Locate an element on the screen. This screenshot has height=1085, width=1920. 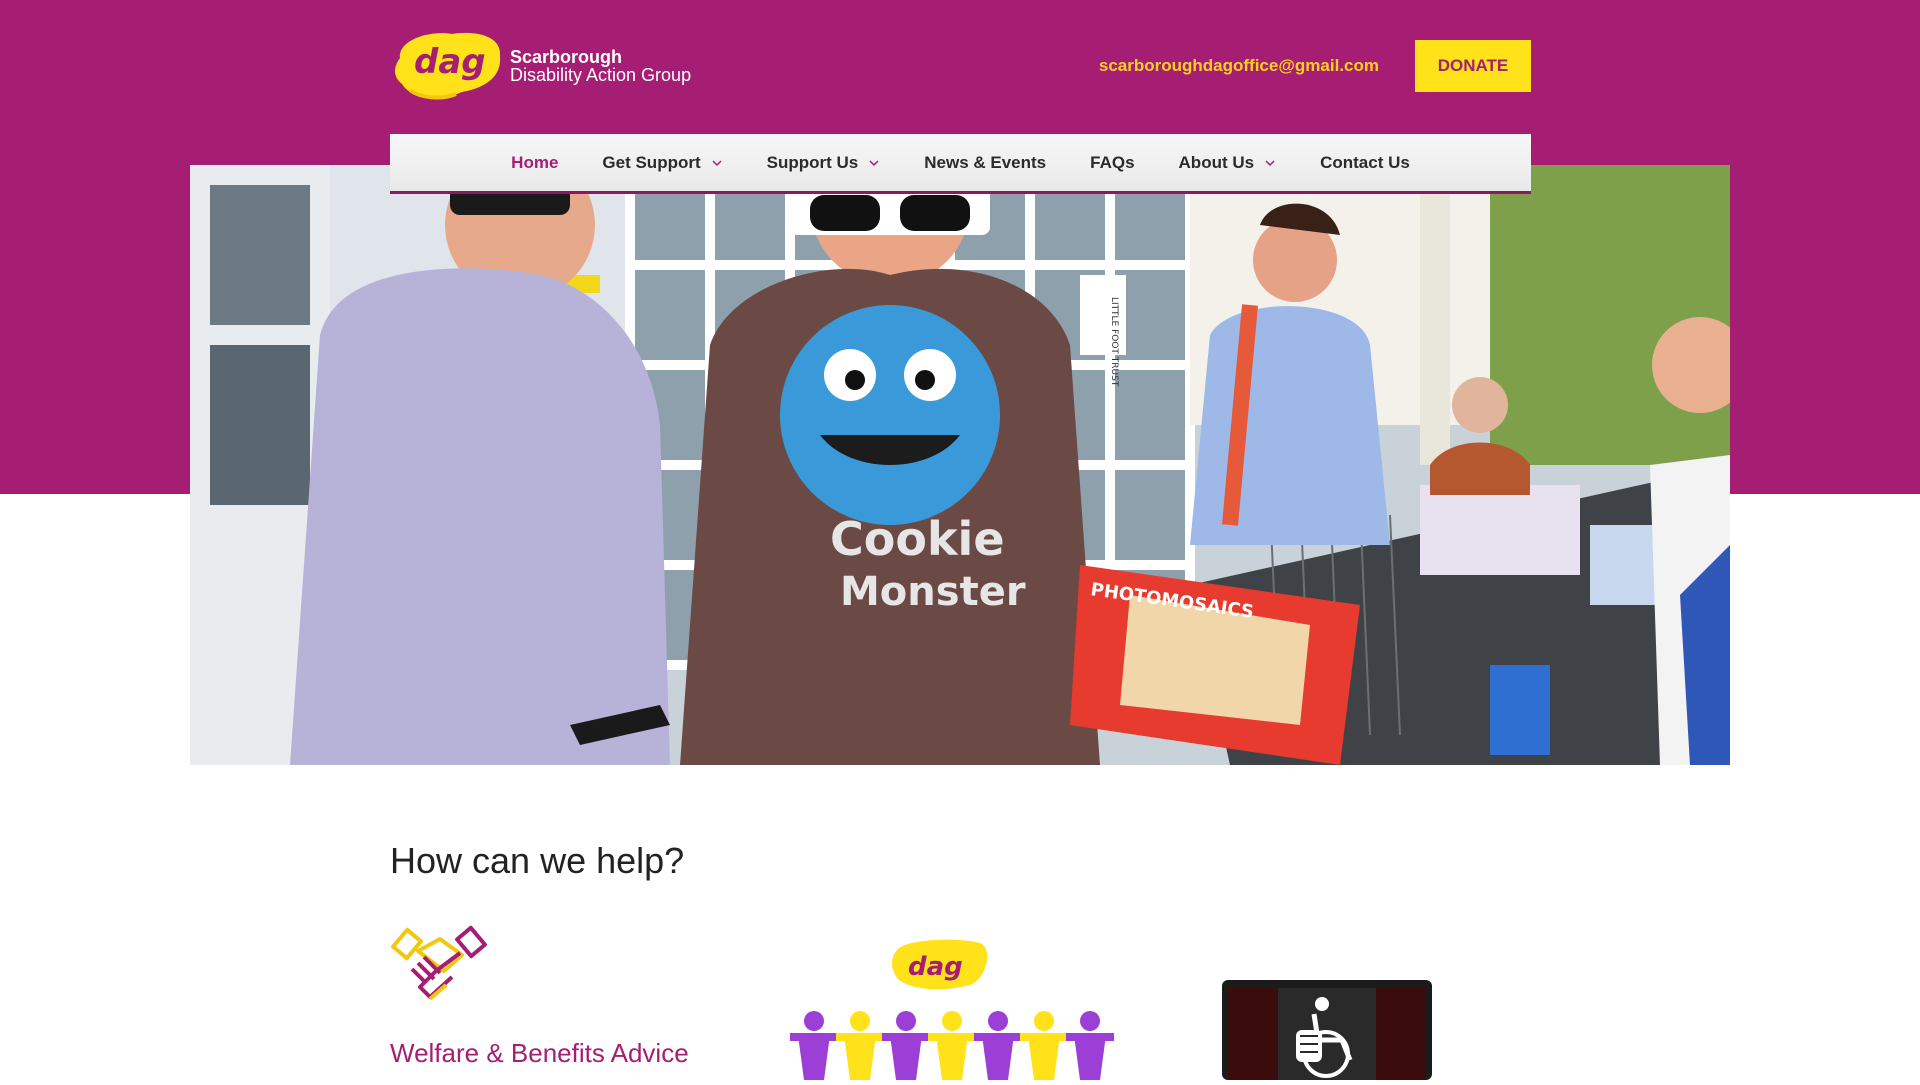
nav-item-label: Home is located at coordinates (535, 162).